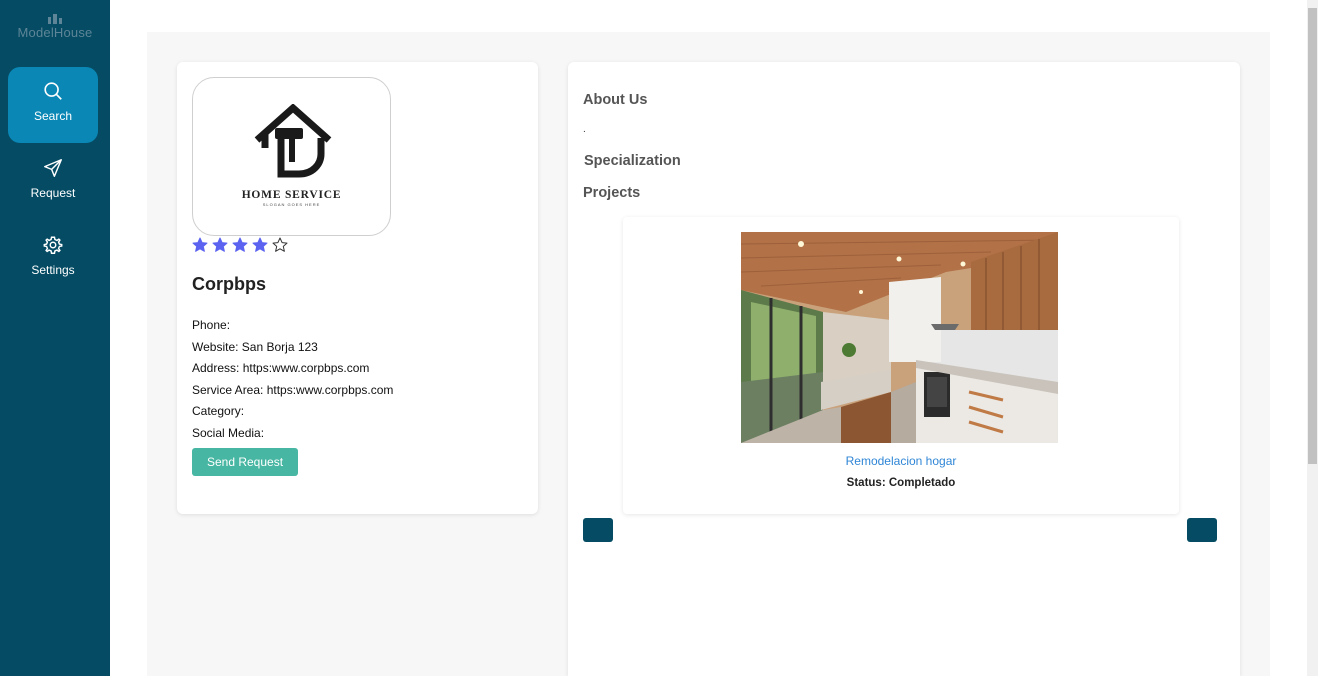  I want to click on company-logo-tagline: SLOGAN GOES HERE, so click(291, 204).